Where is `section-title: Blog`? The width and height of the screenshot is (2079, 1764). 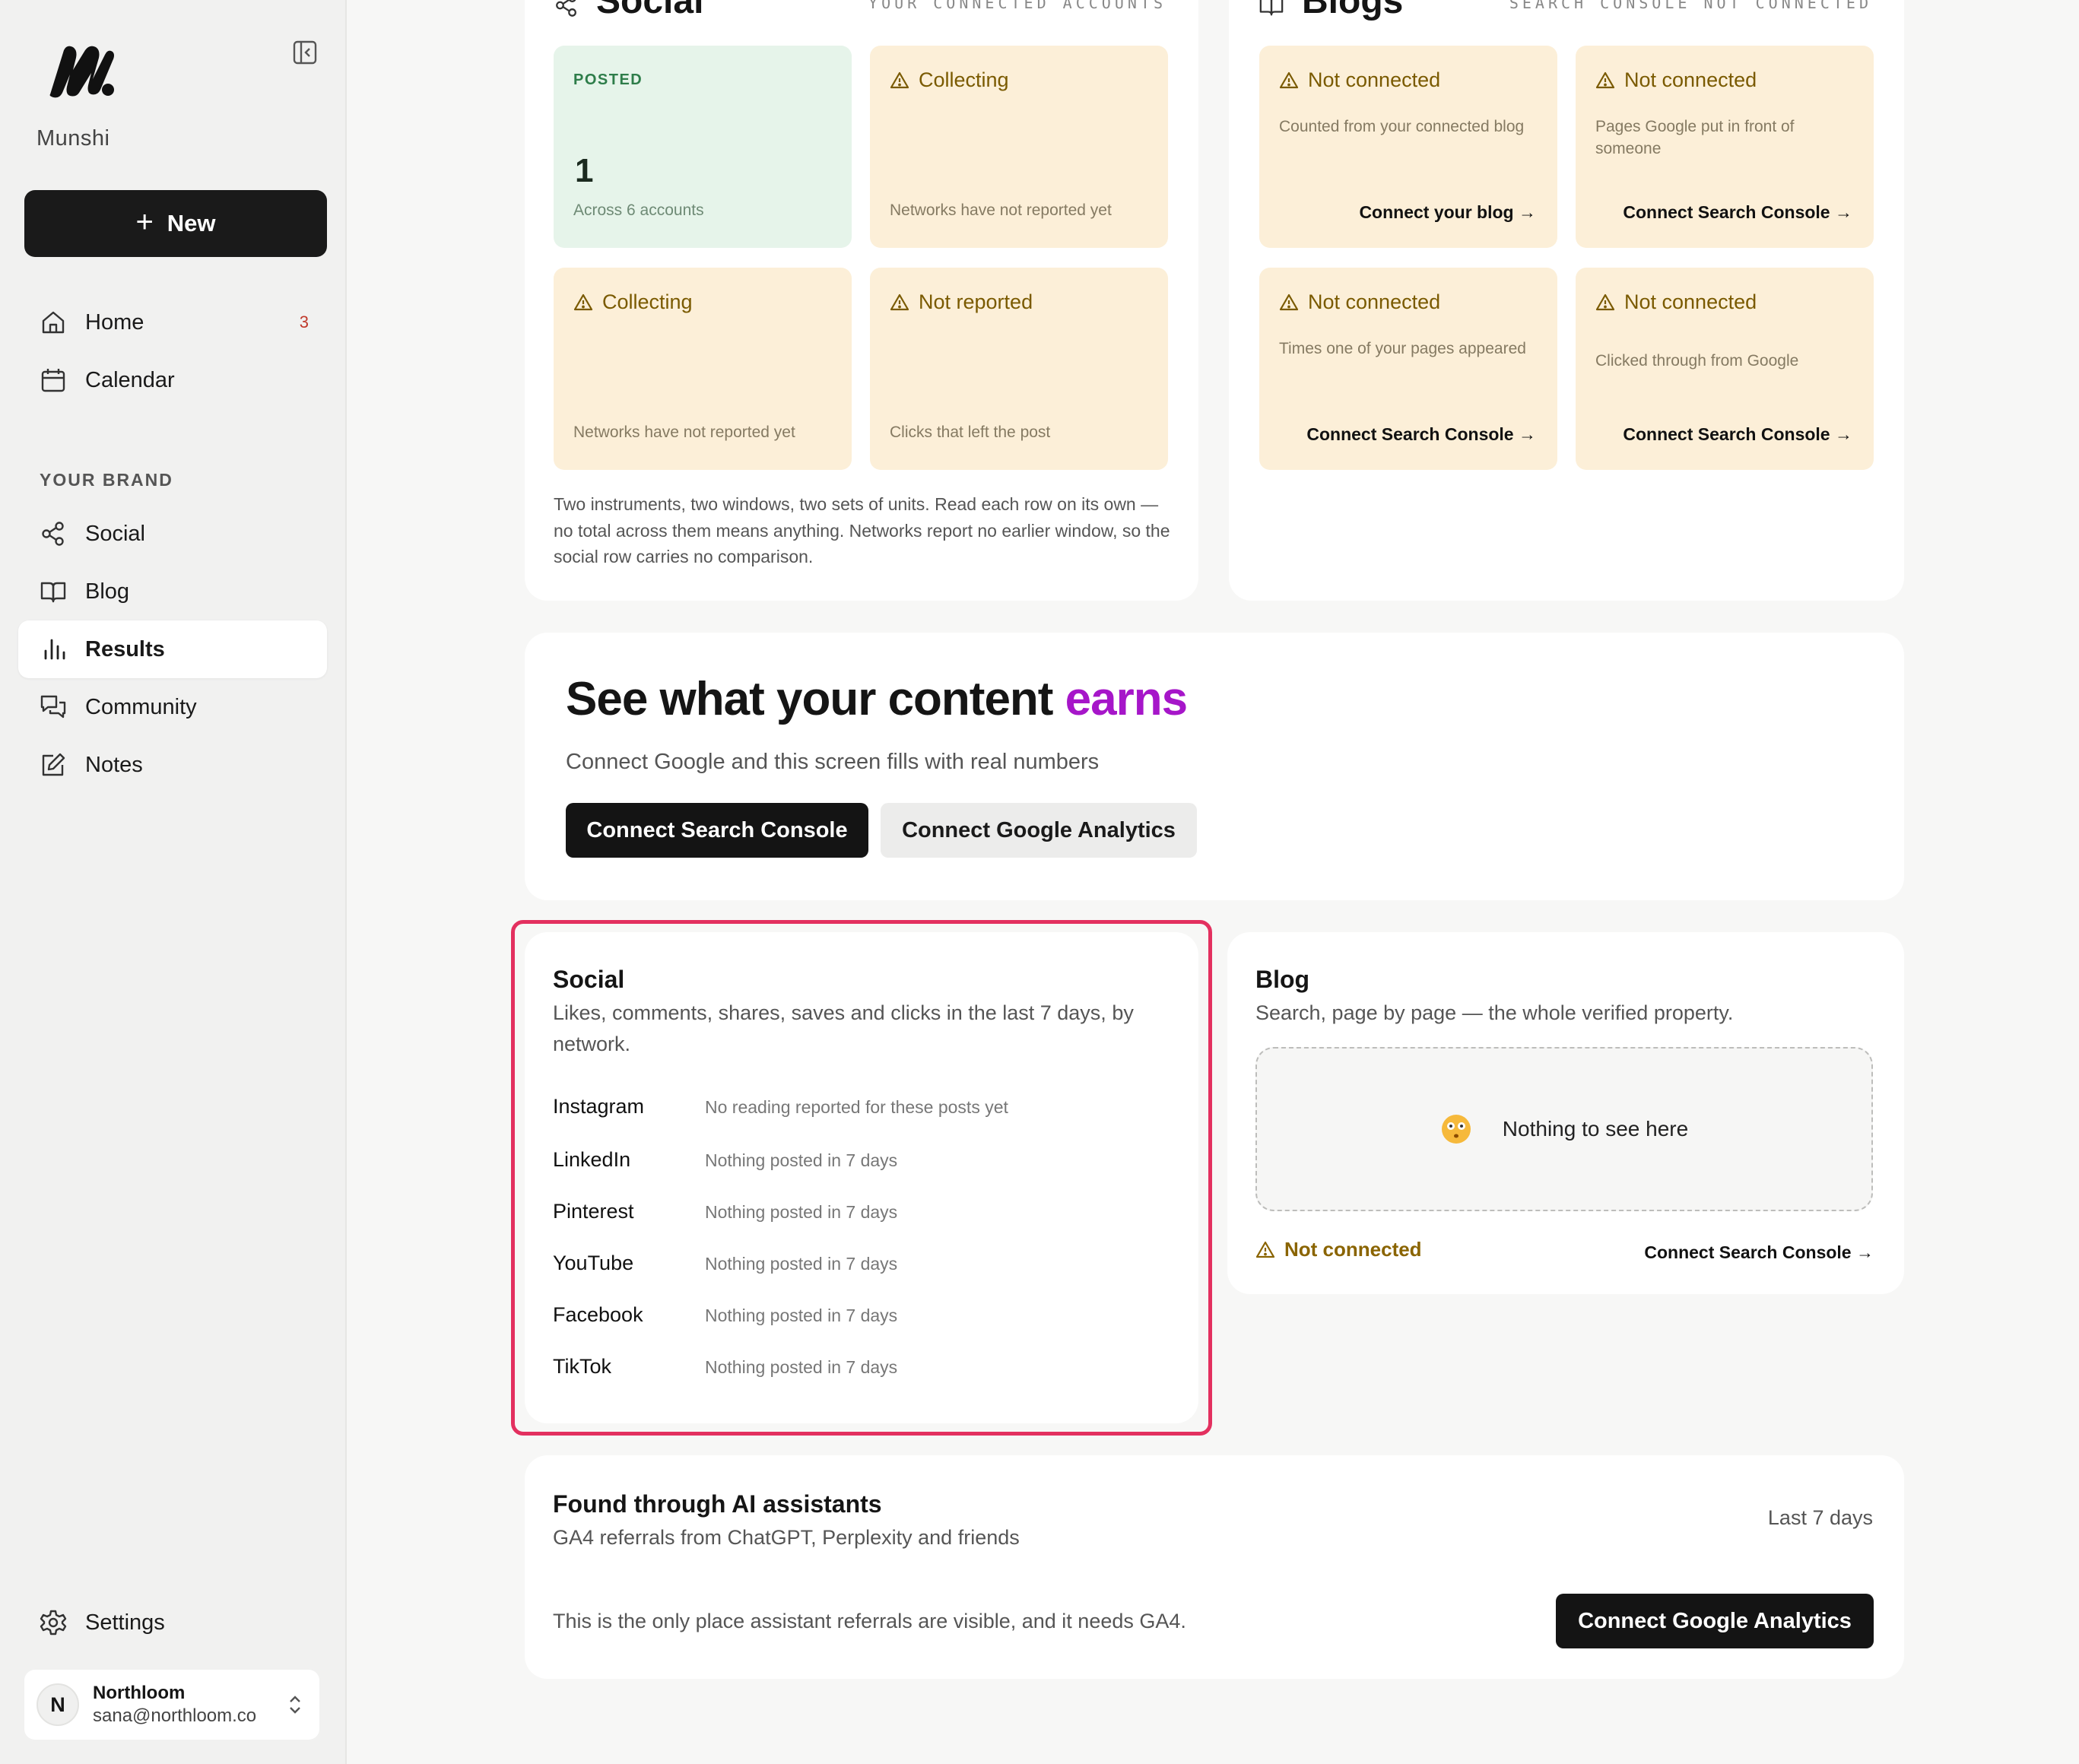
section-title: Blog is located at coordinates (1282, 979).